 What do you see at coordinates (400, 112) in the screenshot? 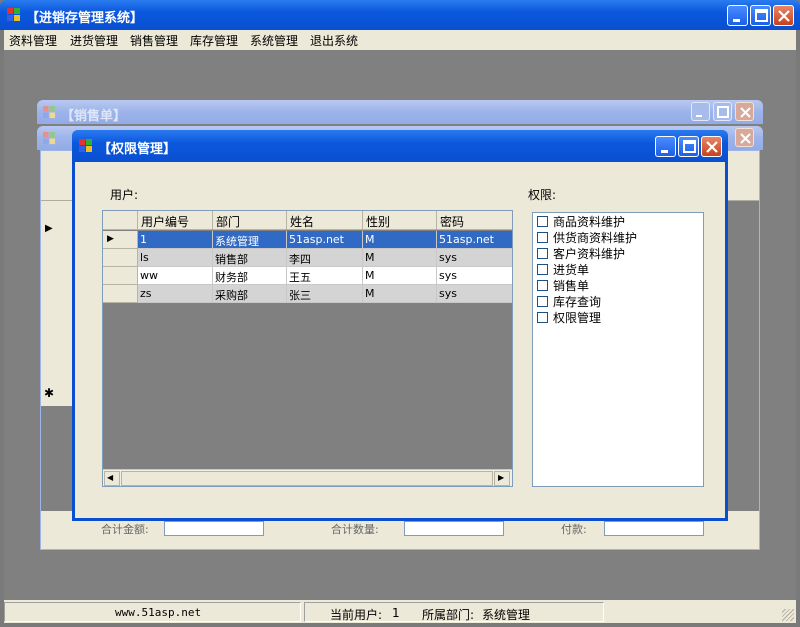
I see `sales-window-titlebar: 【销售单】` at bounding box center [400, 112].